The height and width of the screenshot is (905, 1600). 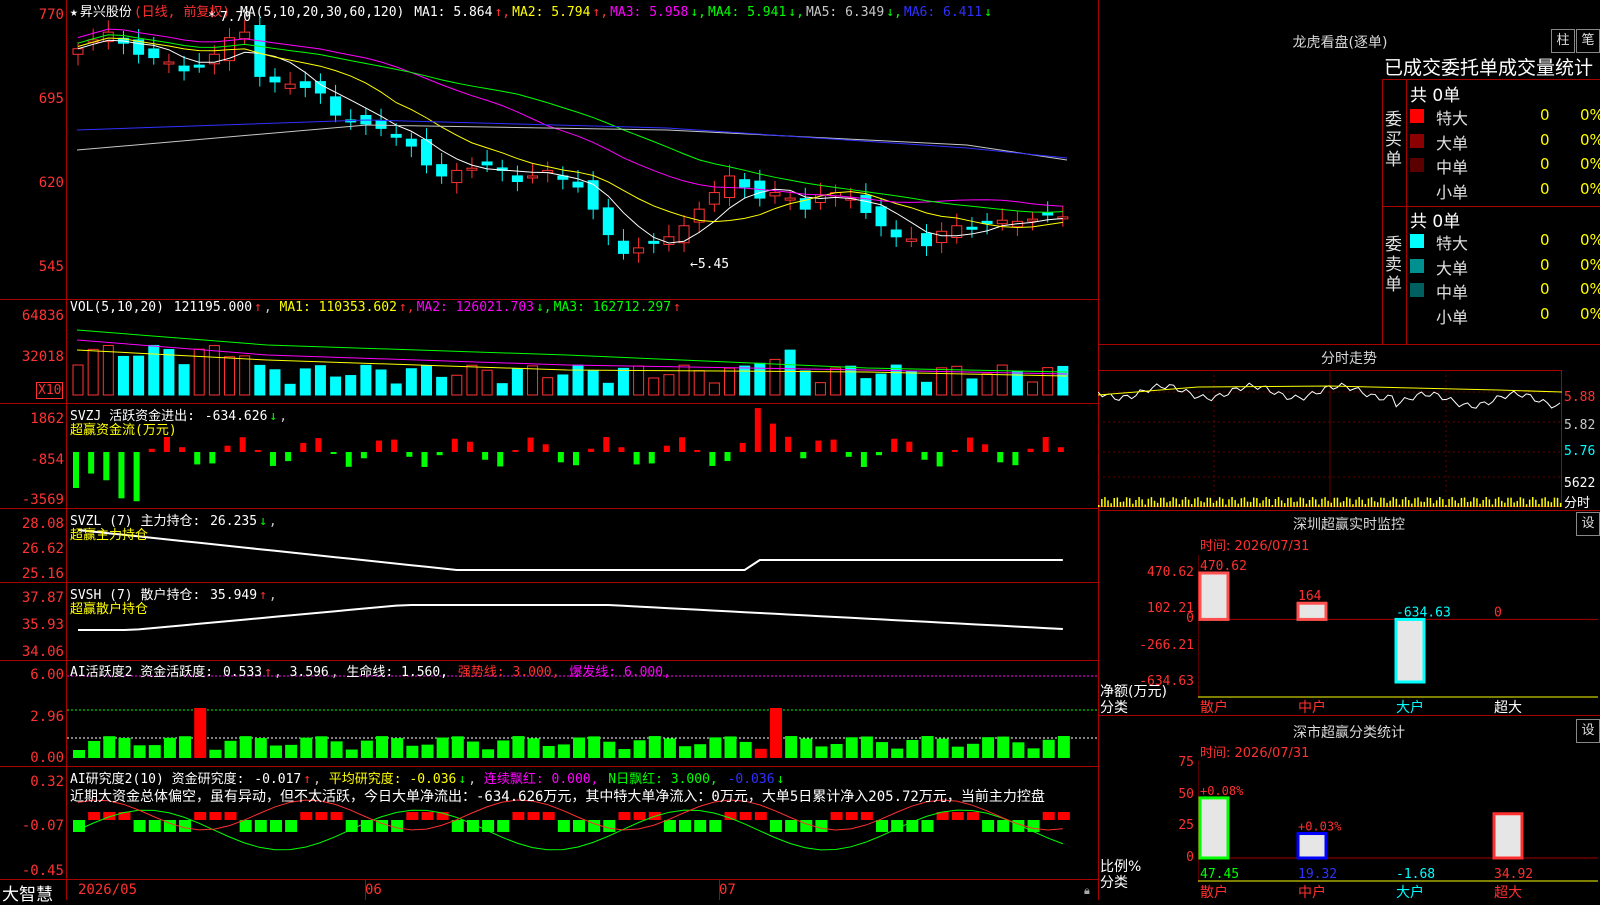 I want to click on intraday-chart, so click(x=1330, y=438).